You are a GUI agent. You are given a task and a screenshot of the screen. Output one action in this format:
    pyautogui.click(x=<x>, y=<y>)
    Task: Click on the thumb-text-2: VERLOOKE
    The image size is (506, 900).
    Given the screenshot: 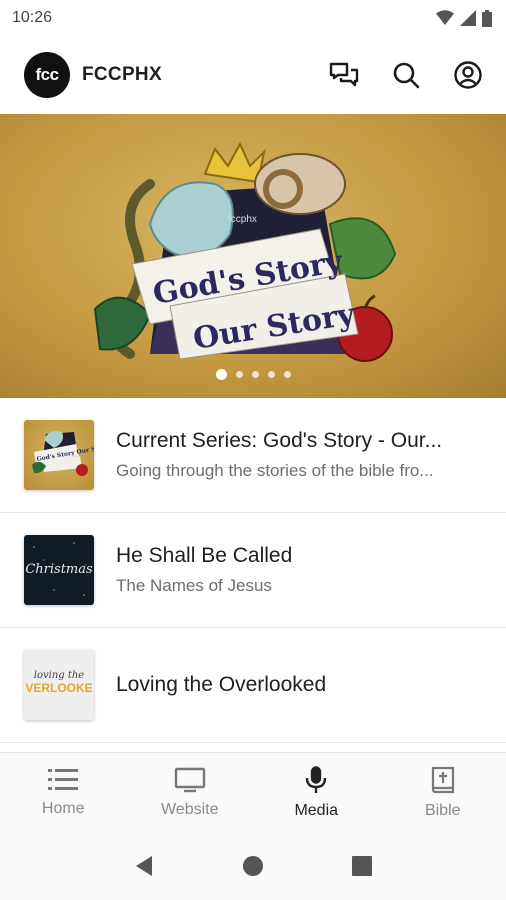 What is the action you would take?
    pyautogui.click(x=58, y=688)
    